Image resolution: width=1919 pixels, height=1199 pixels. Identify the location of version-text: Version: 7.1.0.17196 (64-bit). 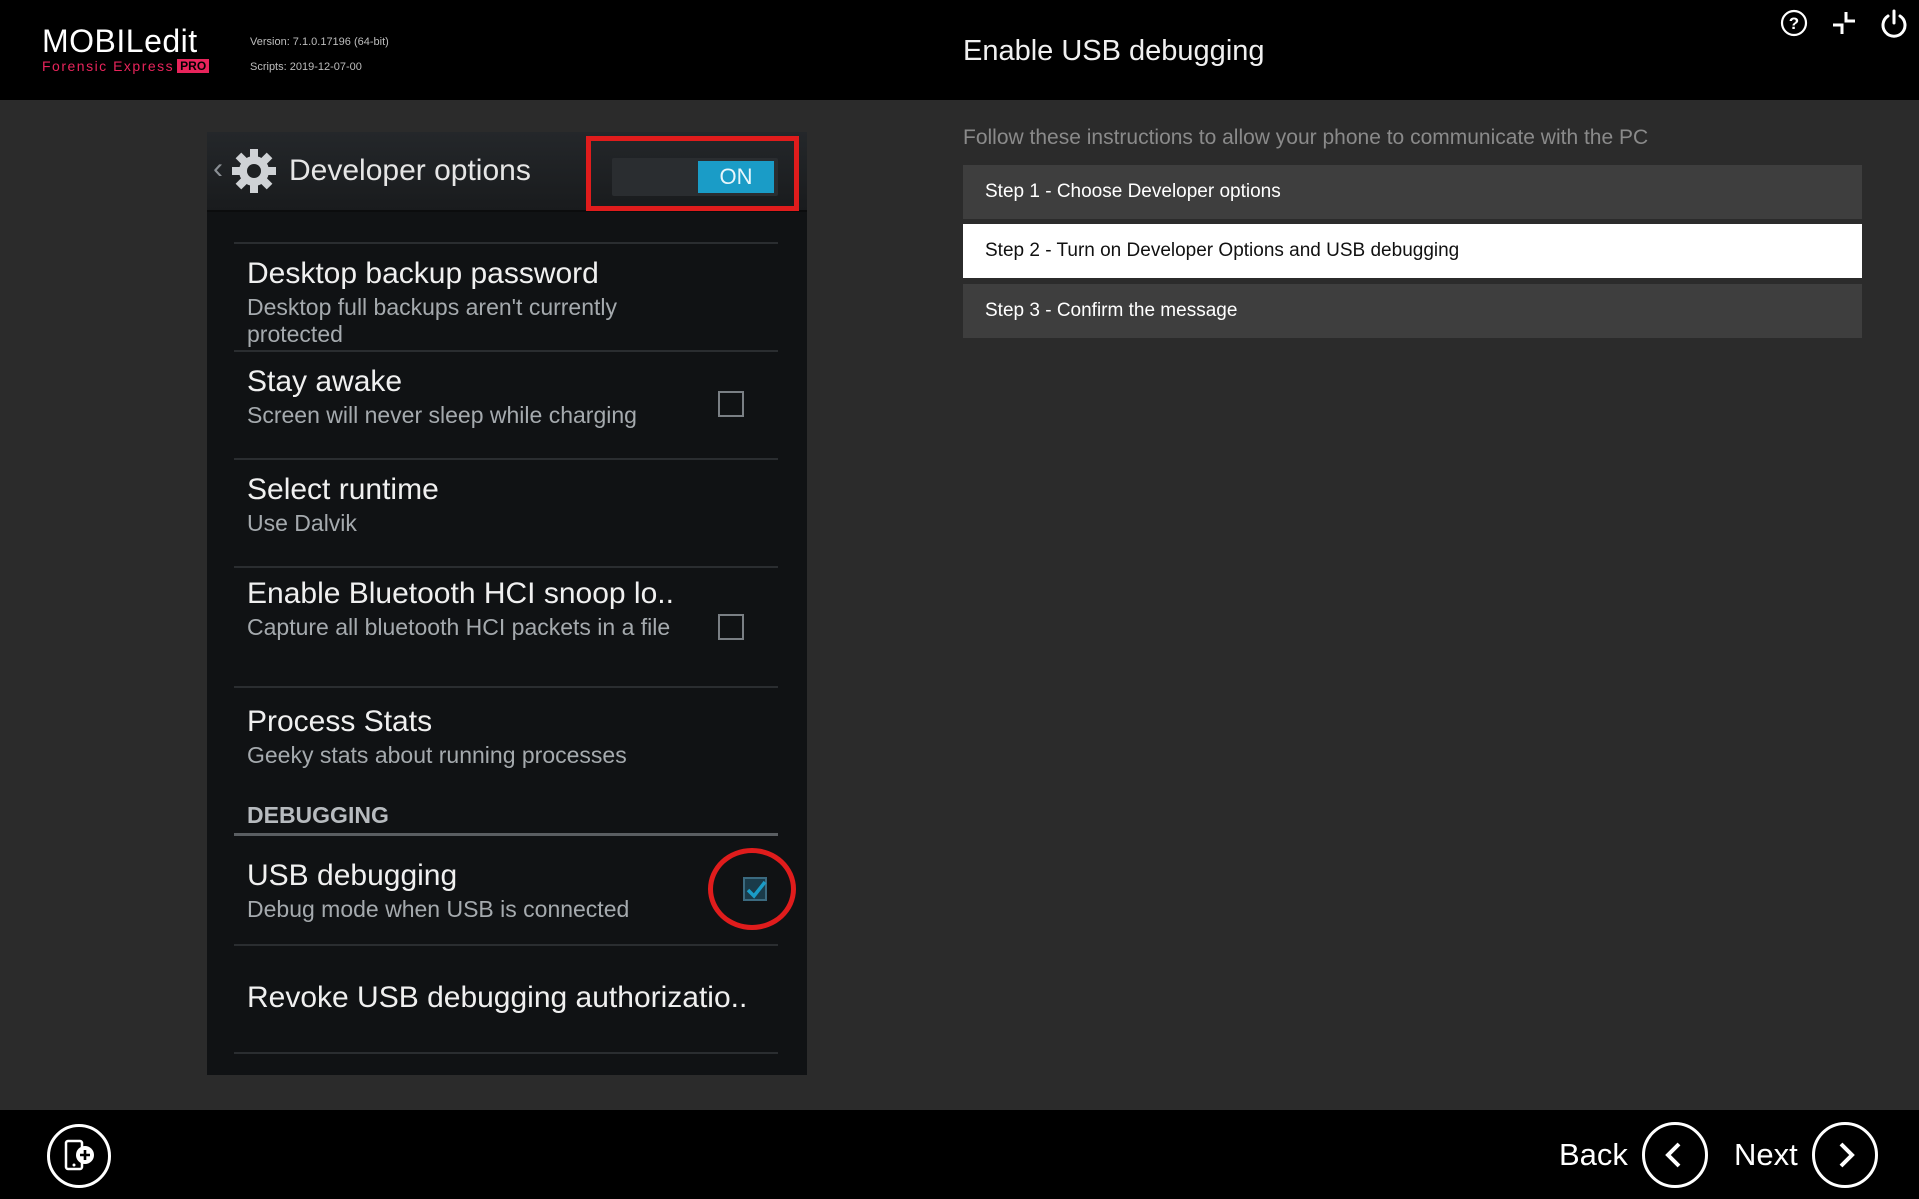
(319, 42).